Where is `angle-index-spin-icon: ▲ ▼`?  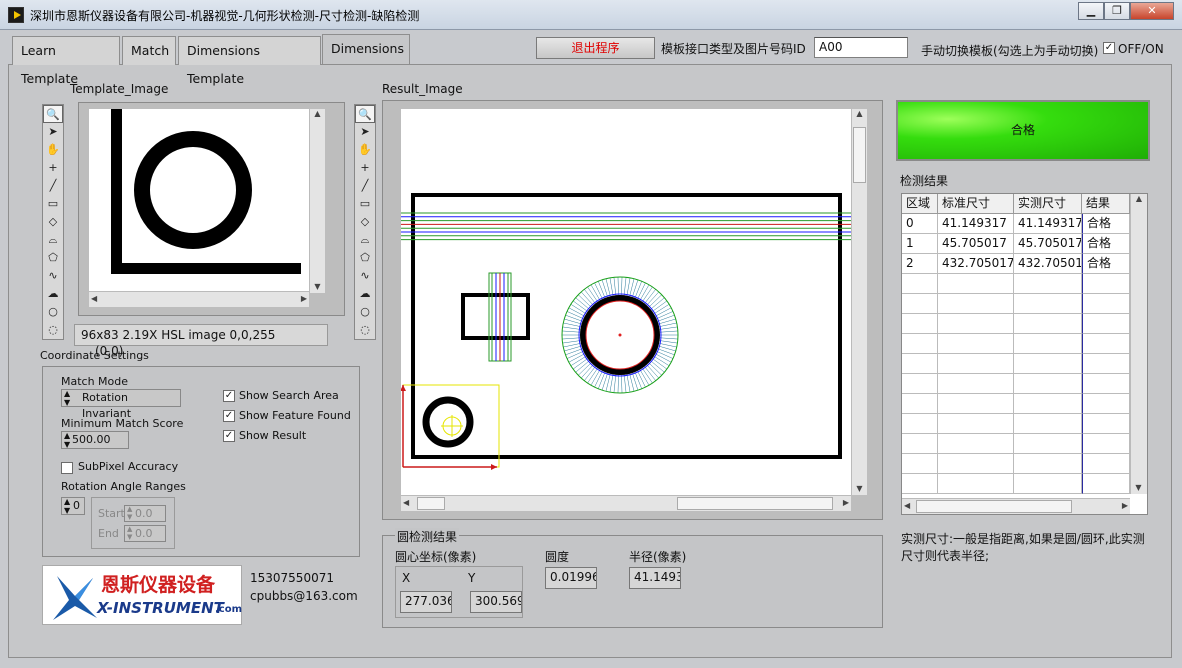
angle-index-spin-icon: ▲ ▼ is located at coordinates (67, 506).